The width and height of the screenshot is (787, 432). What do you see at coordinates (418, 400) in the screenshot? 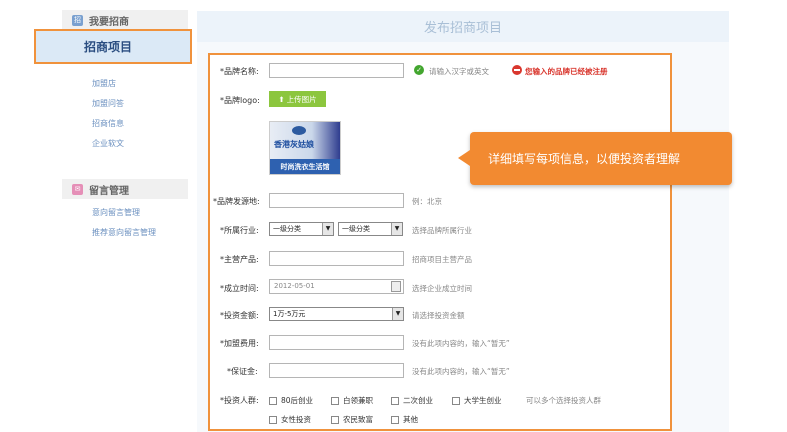
I see `checkbox-label: 二次创业` at bounding box center [418, 400].